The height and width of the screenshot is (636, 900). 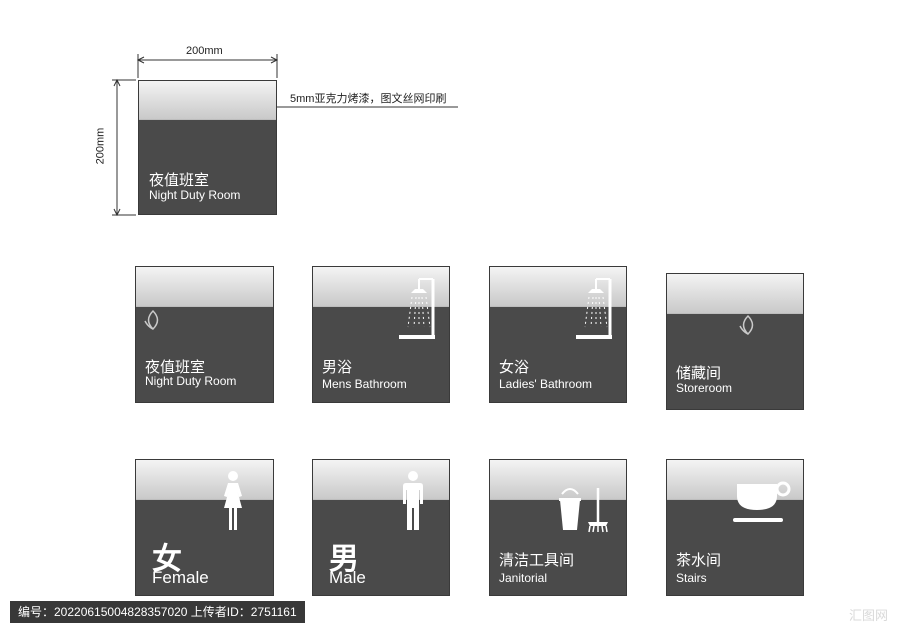 What do you see at coordinates (157, 612) in the screenshot?
I see `upload-info-bar: 编号：20220615004828357020 上传者ID：2751161` at bounding box center [157, 612].